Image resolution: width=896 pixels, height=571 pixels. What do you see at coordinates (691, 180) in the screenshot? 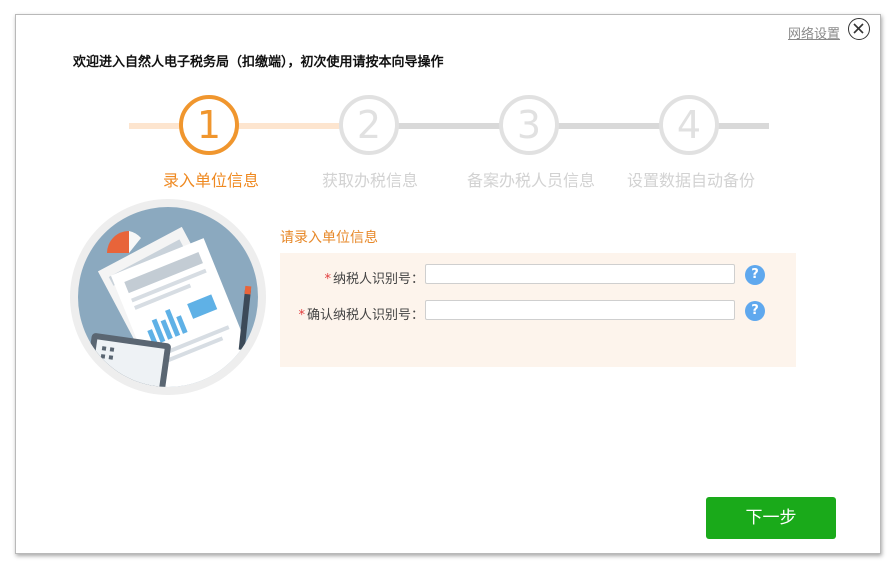
I see `step-4-label: 设置数据自动备份` at bounding box center [691, 180].